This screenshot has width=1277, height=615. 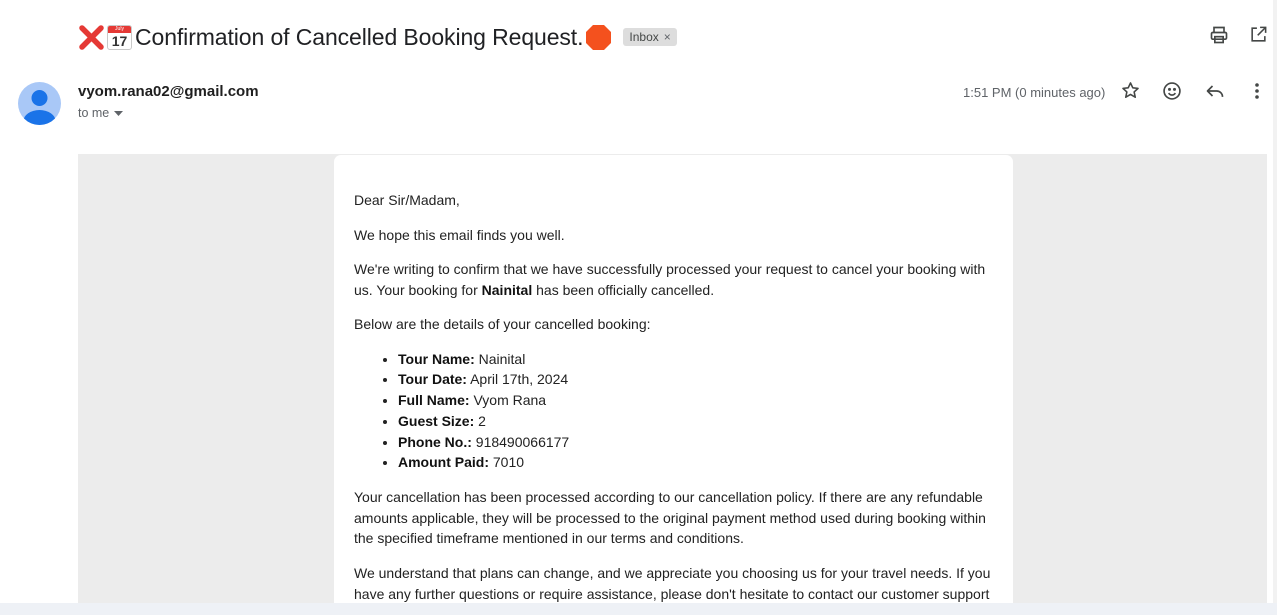 I want to click on recipient-details-toggle: to me, so click(x=101, y=113).